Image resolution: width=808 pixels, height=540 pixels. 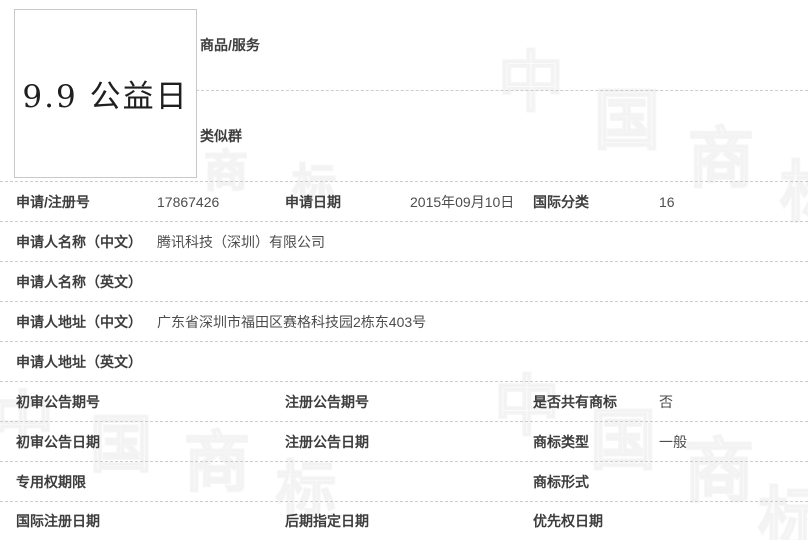 What do you see at coordinates (568, 520) in the screenshot?
I see `priority-date-label: 优先权日期` at bounding box center [568, 520].